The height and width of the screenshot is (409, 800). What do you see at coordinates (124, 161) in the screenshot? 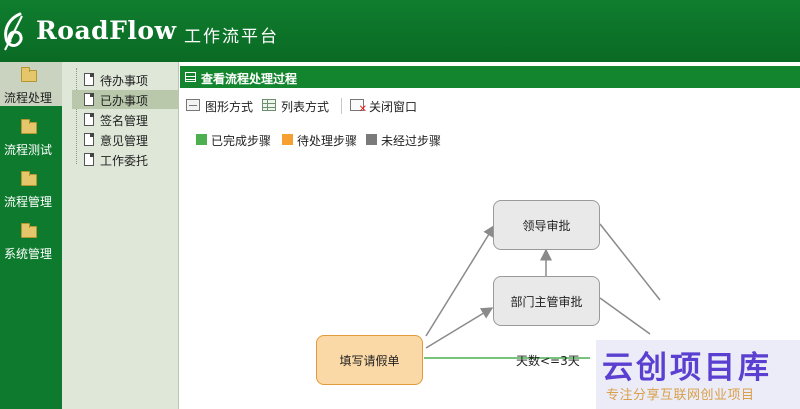
I see `tree-item-label: 工作委托` at bounding box center [124, 161].